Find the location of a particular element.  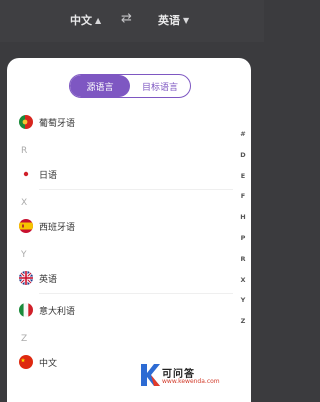

language-label: 日语 is located at coordinates (48, 175).